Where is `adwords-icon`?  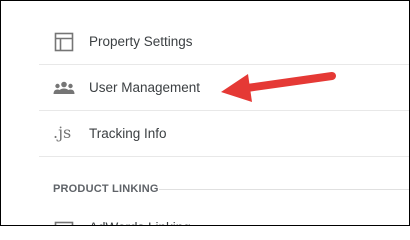
adwords-icon is located at coordinates (64, 222).